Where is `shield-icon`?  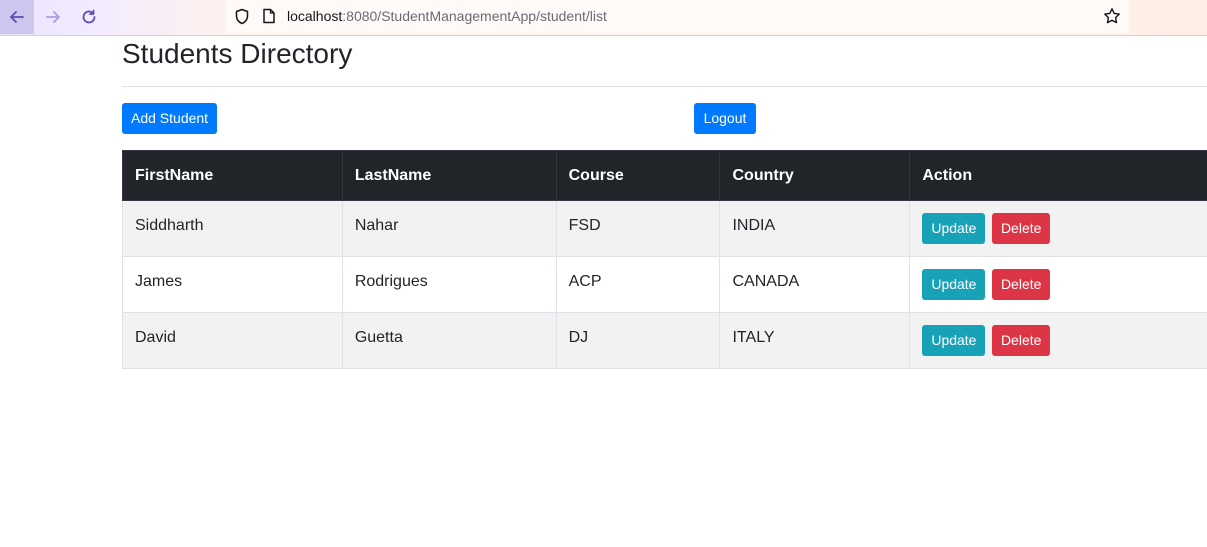 shield-icon is located at coordinates (242, 16).